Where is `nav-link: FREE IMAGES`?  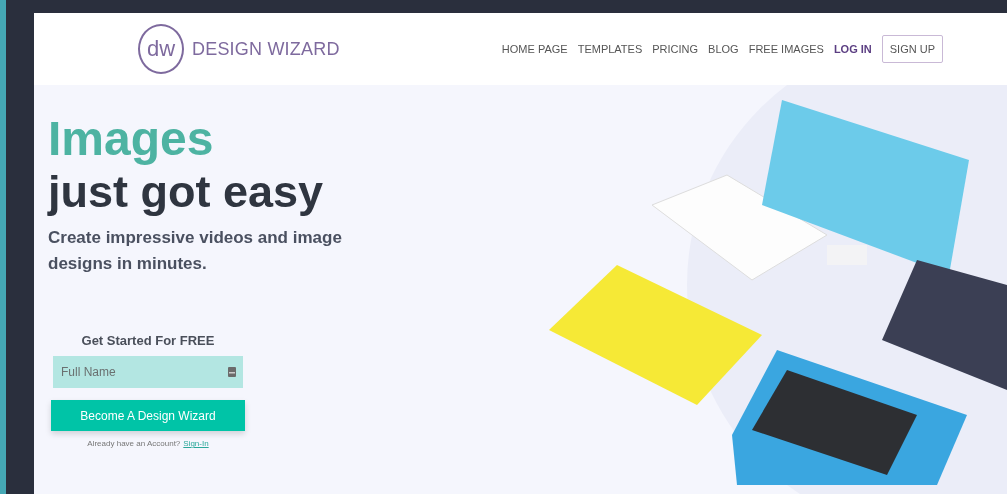 nav-link: FREE IMAGES is located at coordinates (786, 49).